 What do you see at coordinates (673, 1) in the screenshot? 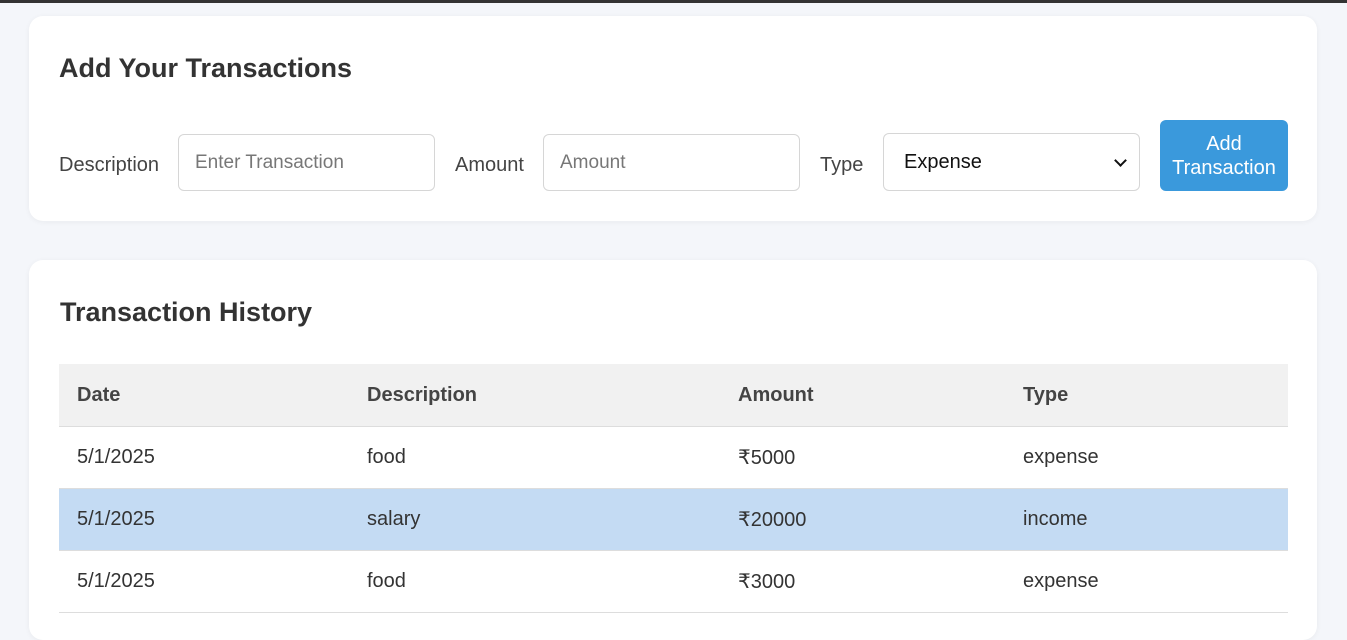
I see `window-top-border` at bounding box center [673, 1].